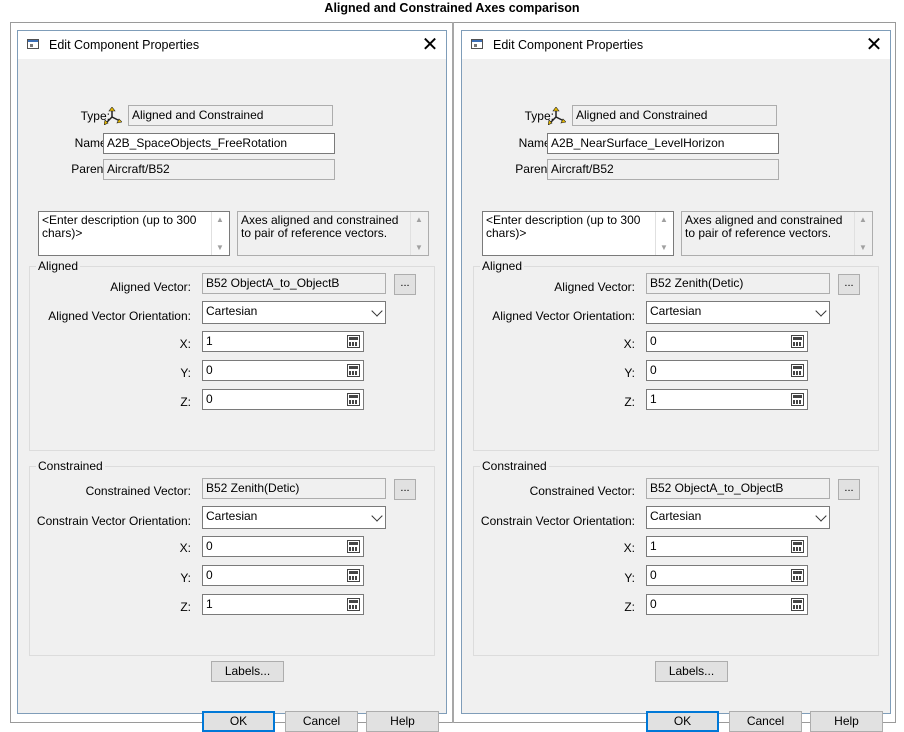 The height and width of the screenshot is (732, 904). What do you see at coordinates (283, 399) in the screenshot?
I see `aligned-z-input: 0` at bounding box center [283, 399].